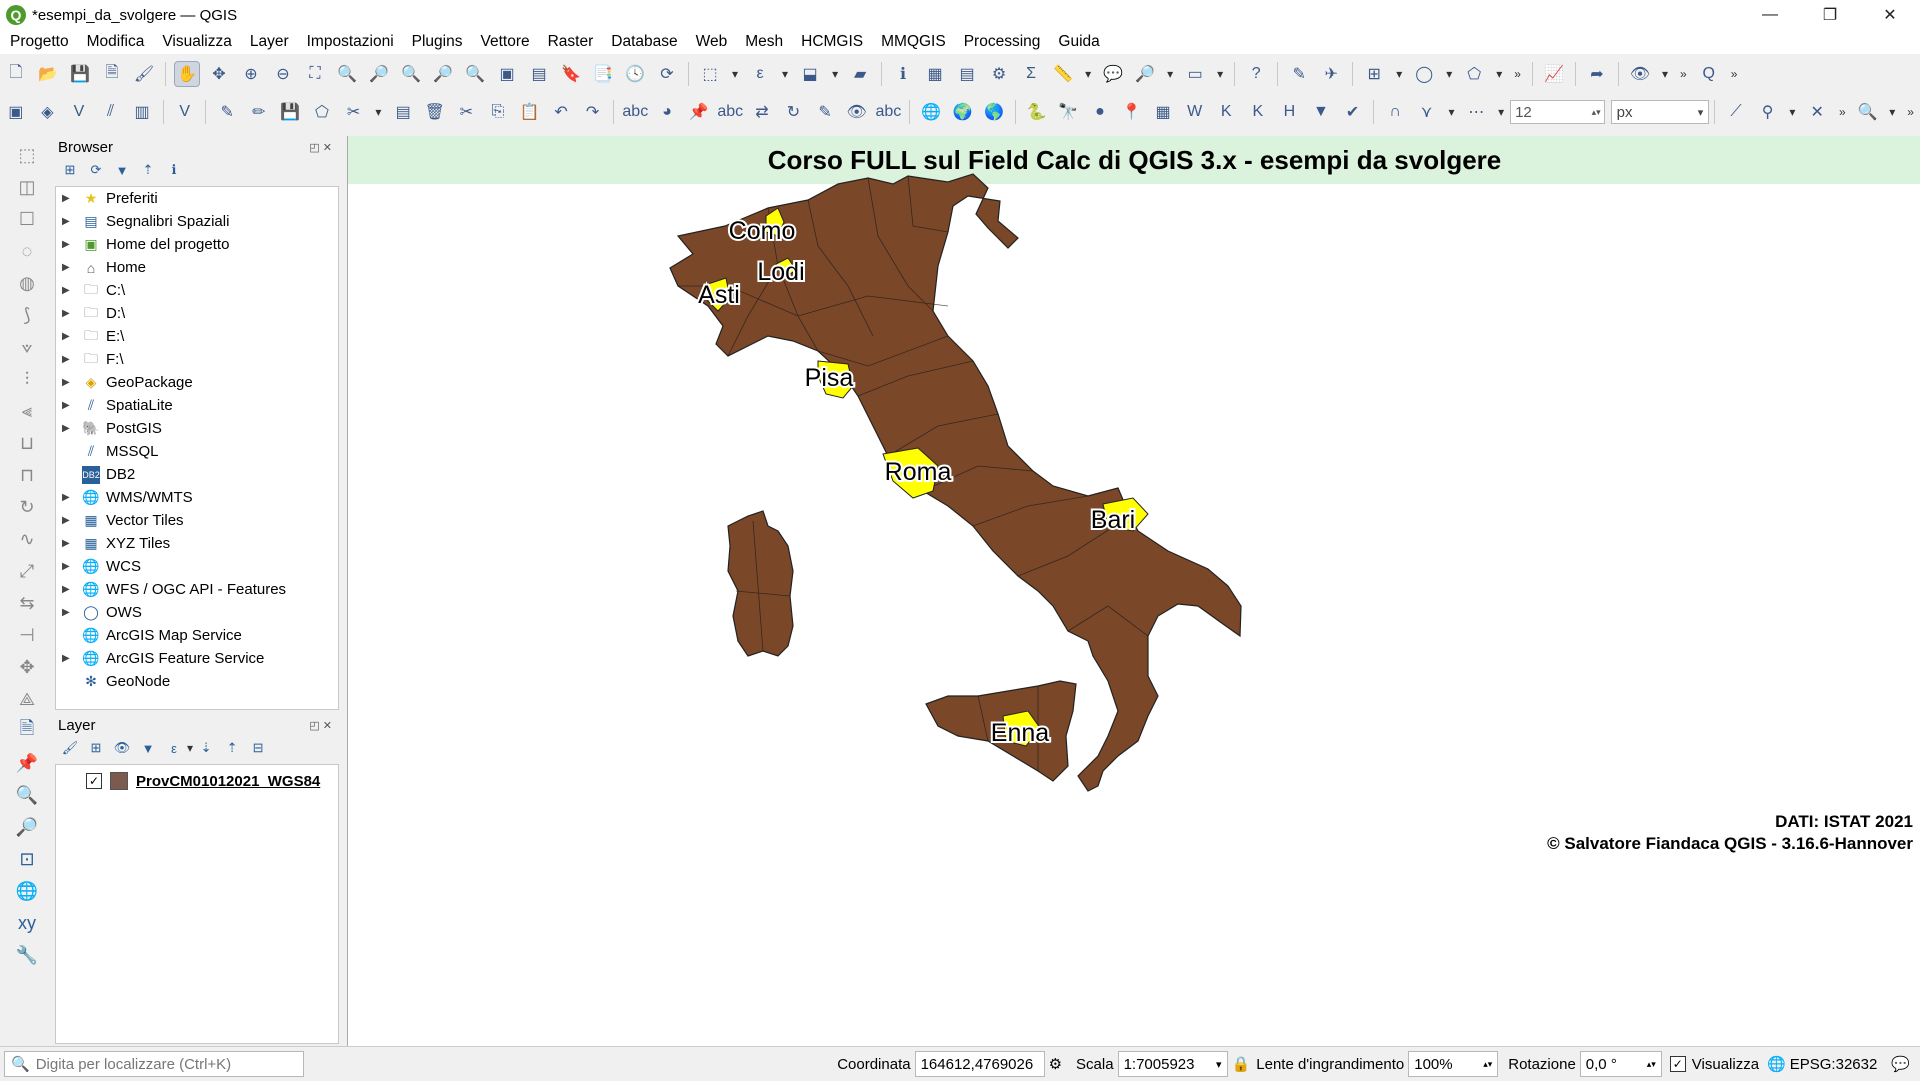  I want to click on zoom-layer-icon: 🔎, so click(379, 74).